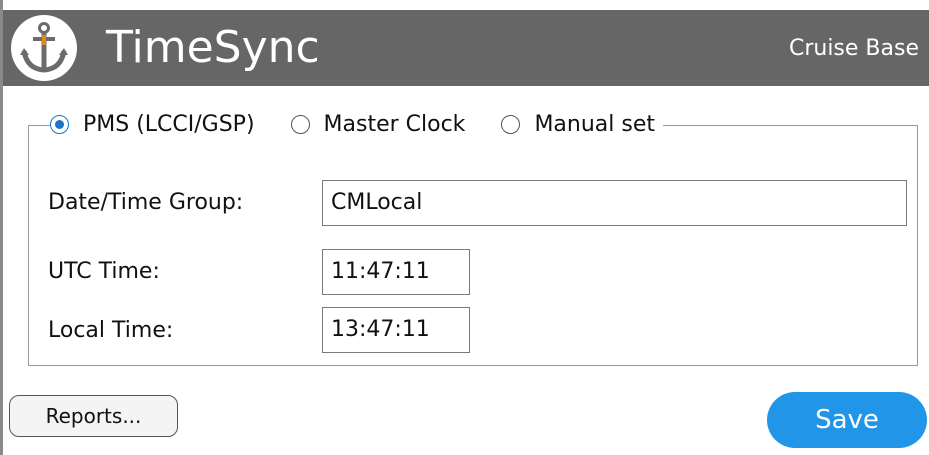 The image size is (929, 455). What do you see at coordinates (853, 48) in the screenshot?
I see `app-subtitle: Cruise Base` at bounding box center [853, 48].